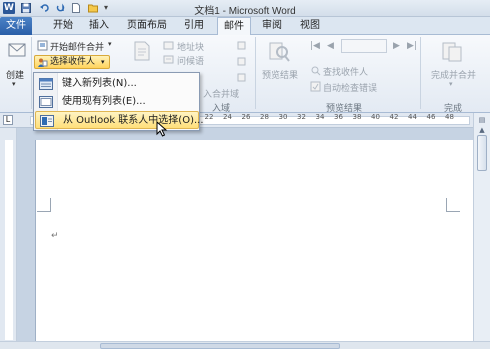 Image resolution: width=490 pixels, height=349 pixels. I want to click on ruler-number: 42, so click(394, 117).